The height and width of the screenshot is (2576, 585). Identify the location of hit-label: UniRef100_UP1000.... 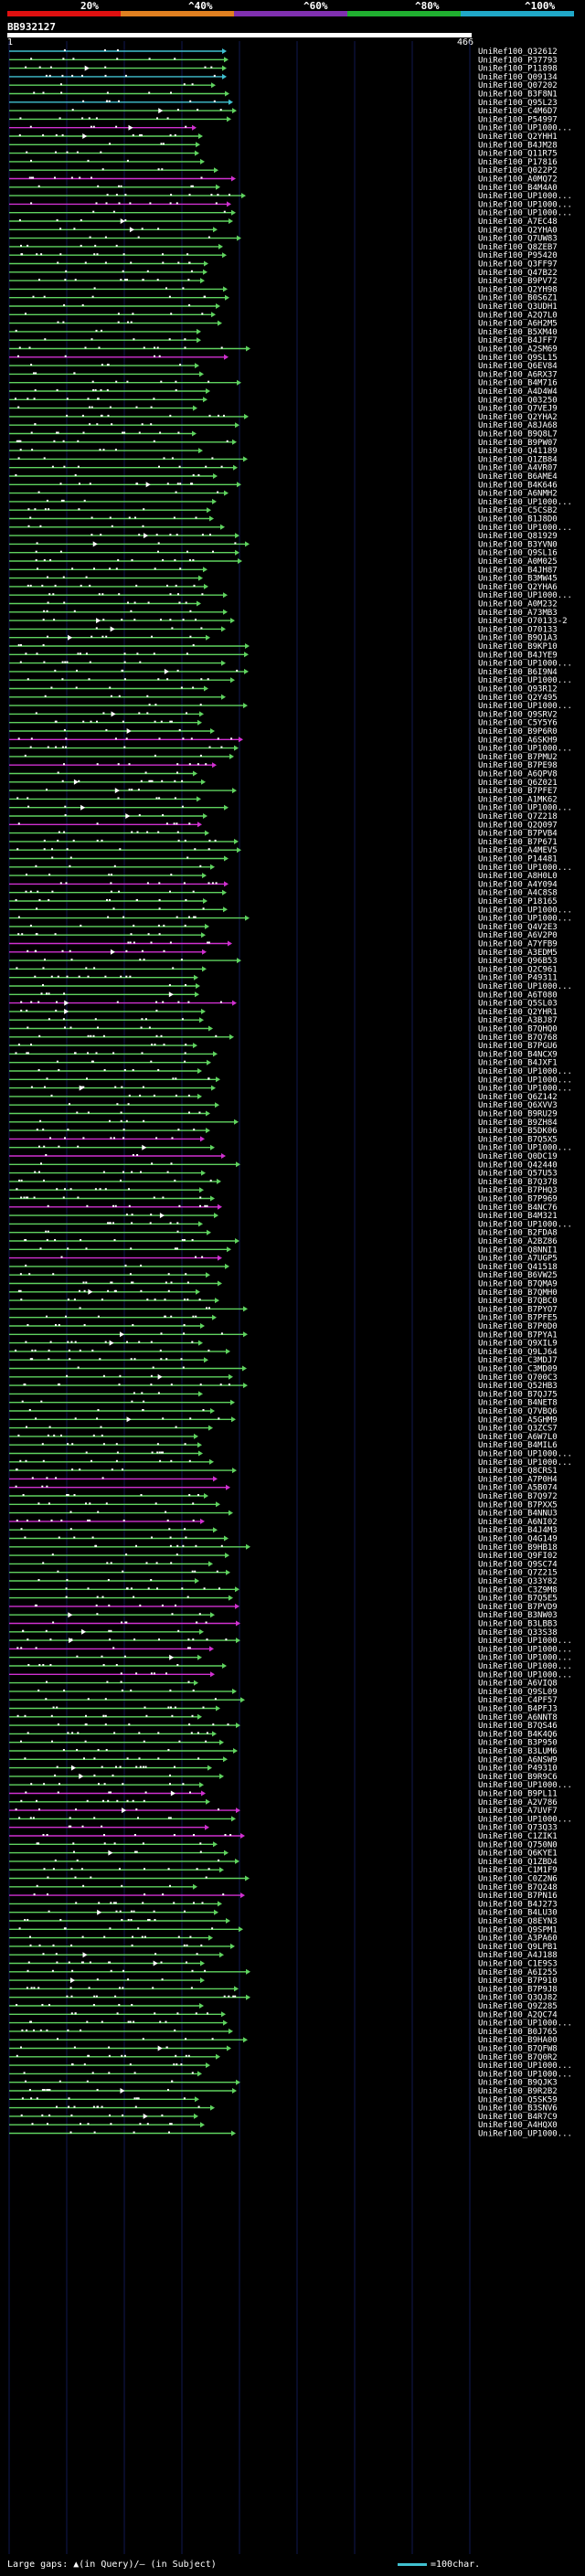
(525, 2134).